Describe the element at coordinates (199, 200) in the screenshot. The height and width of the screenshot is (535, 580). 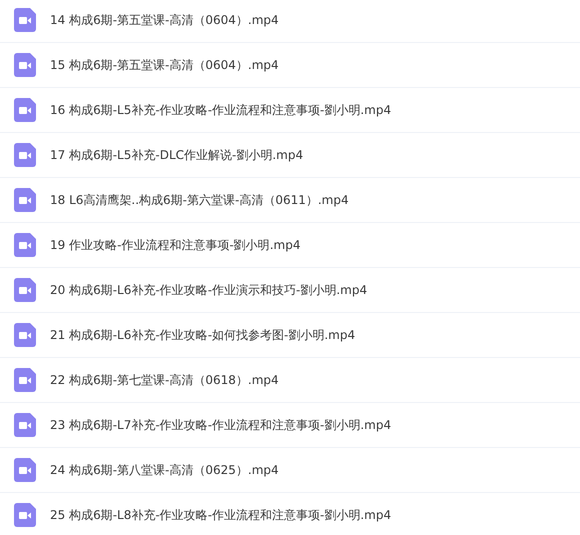
I see `file-name: 18 L6高清鹰架..构成6期-第六堂课-高清（0611）.mp4` at that location.